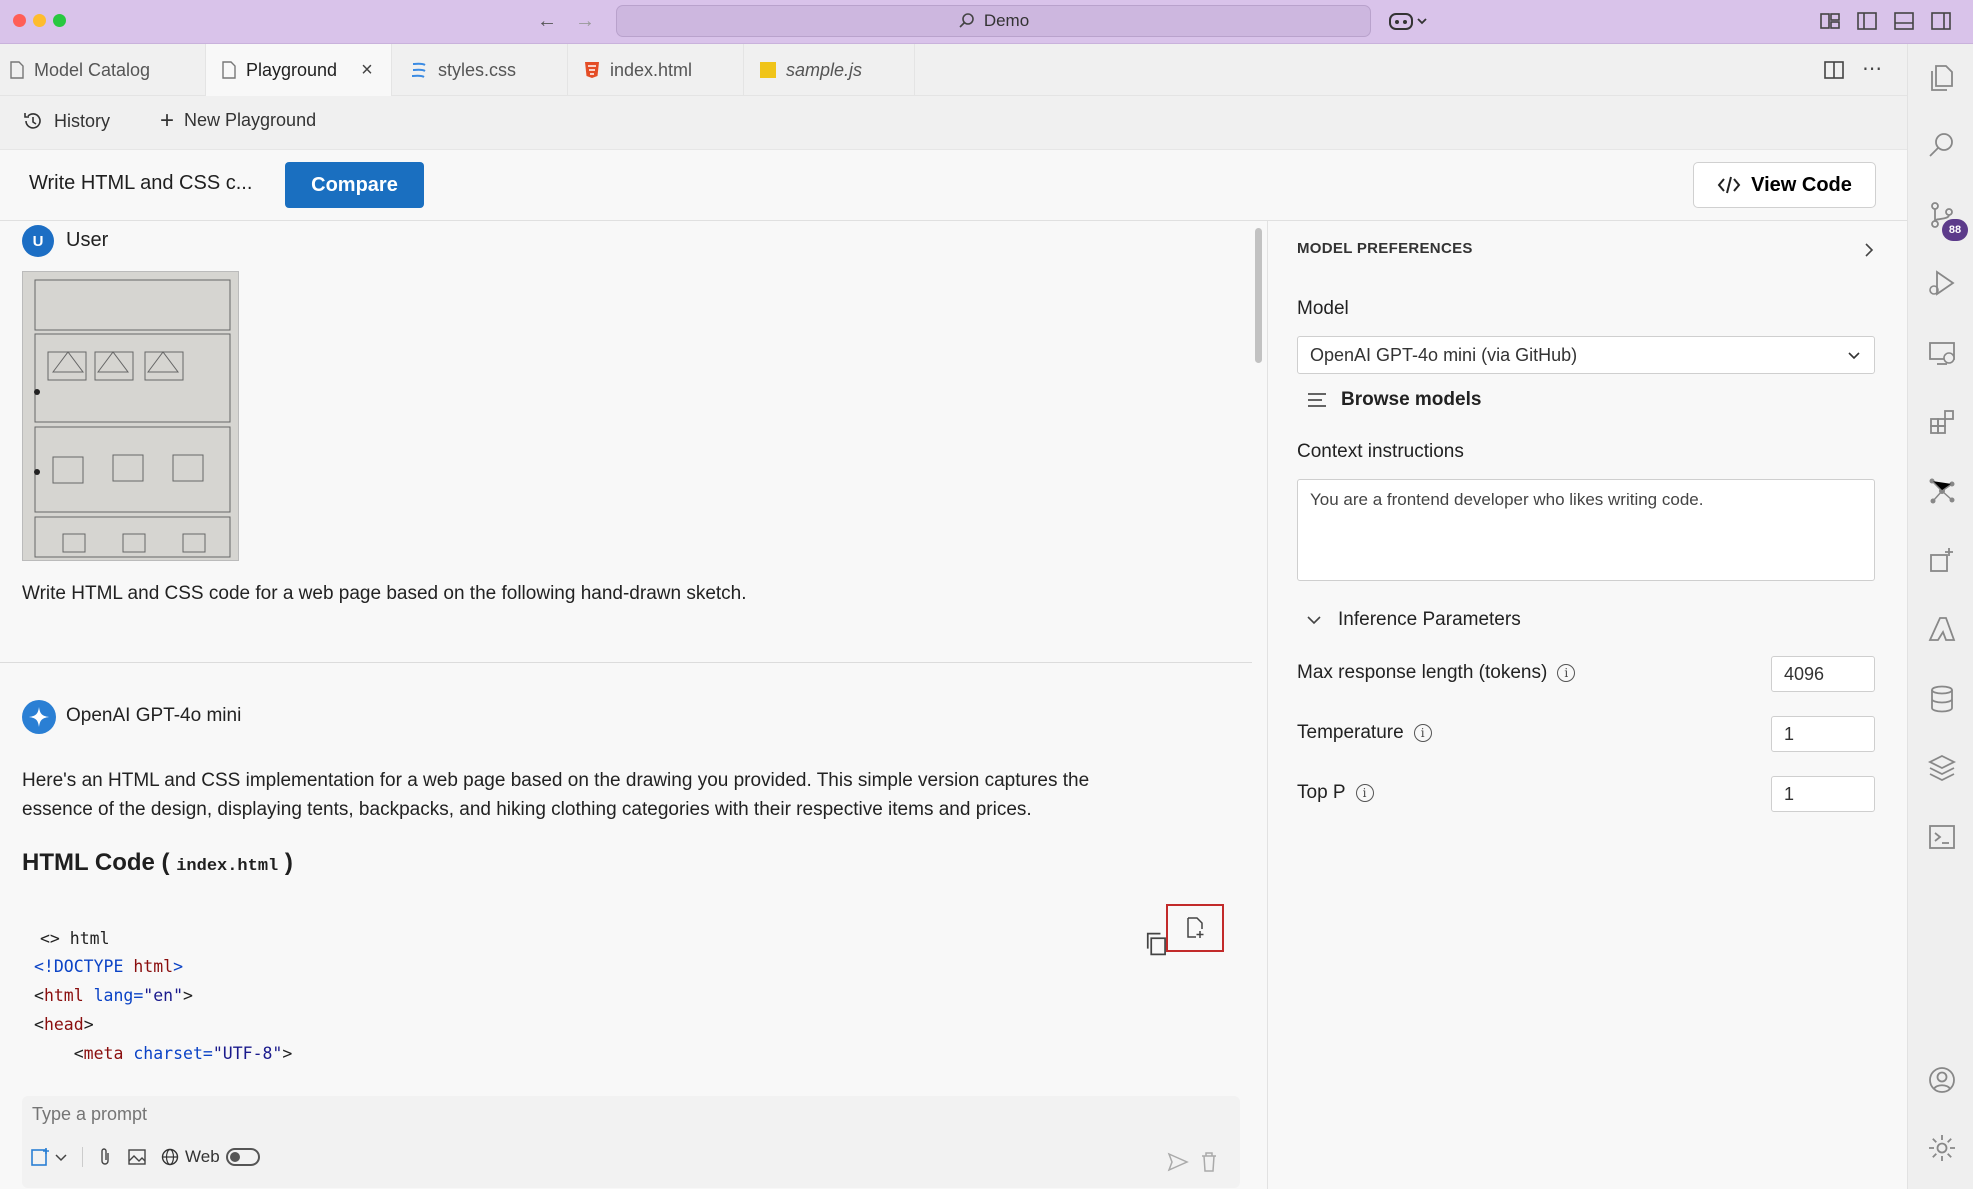  I want to click on prompt-template-button, so click(49, 1157).